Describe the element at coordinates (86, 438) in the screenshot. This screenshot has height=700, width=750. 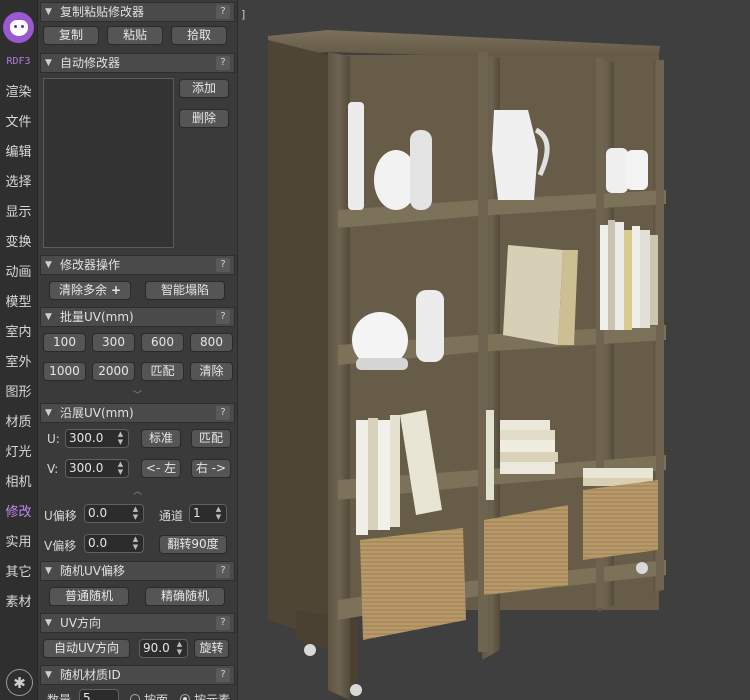
I see `u-value: 300.0` at that location.